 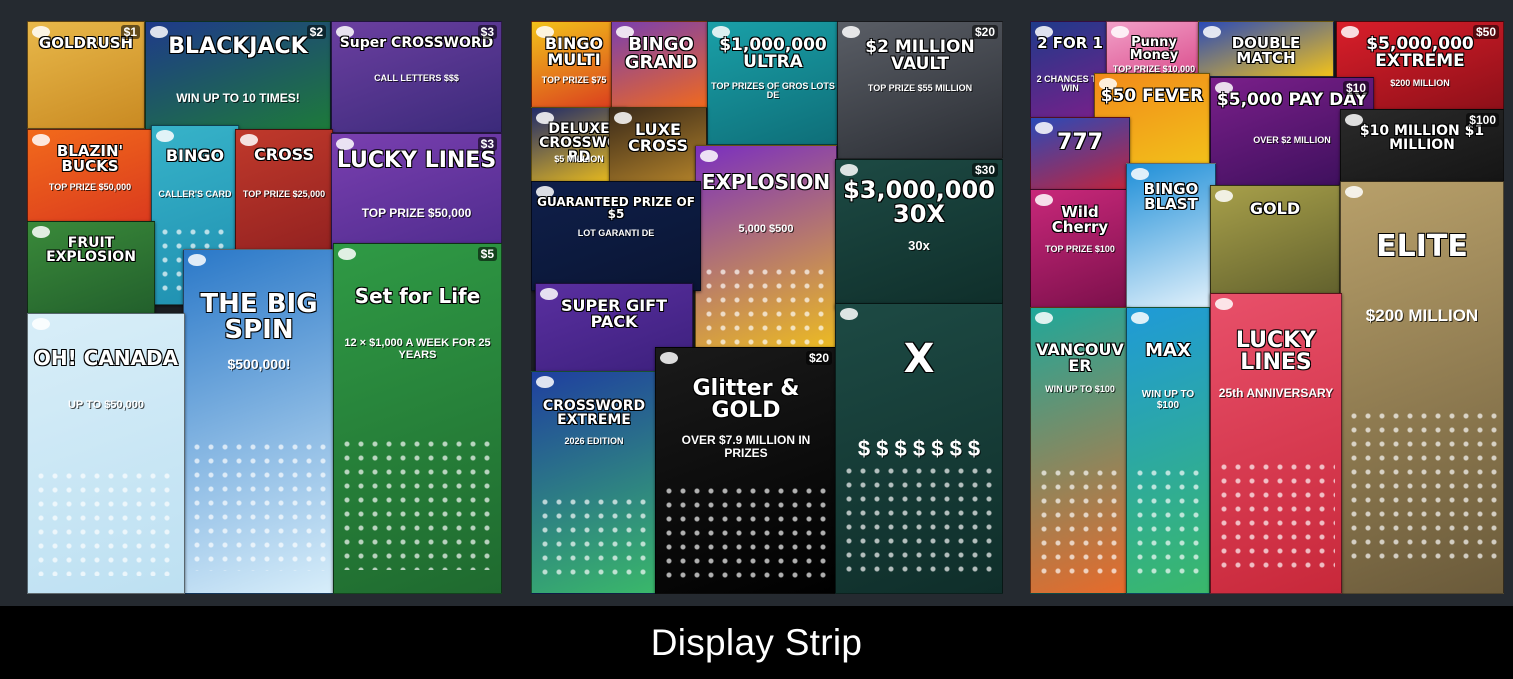 I want to click on ticket-title: BINGO GRAND, so click(x=661, y=53).